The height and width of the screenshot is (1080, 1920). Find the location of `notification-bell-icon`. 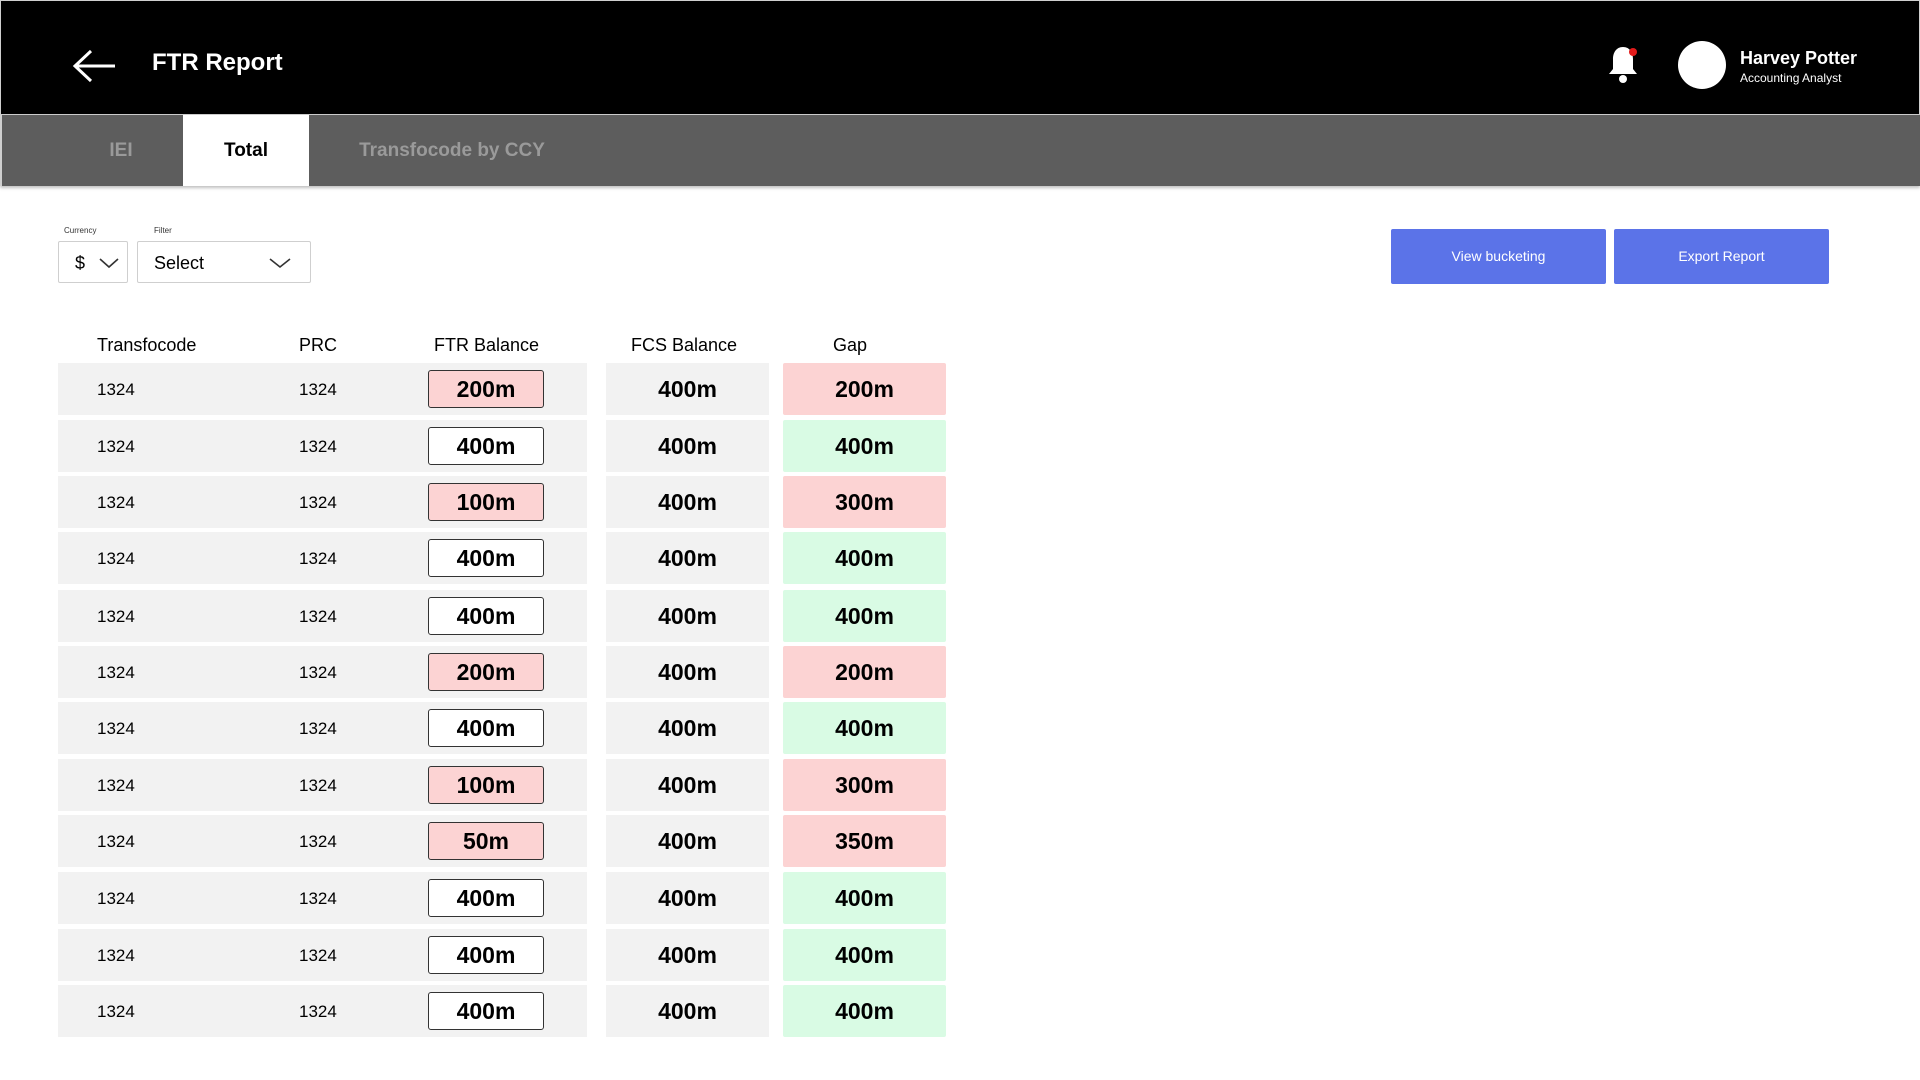

notification-bell-icon is located at coordinates (1623, 64).